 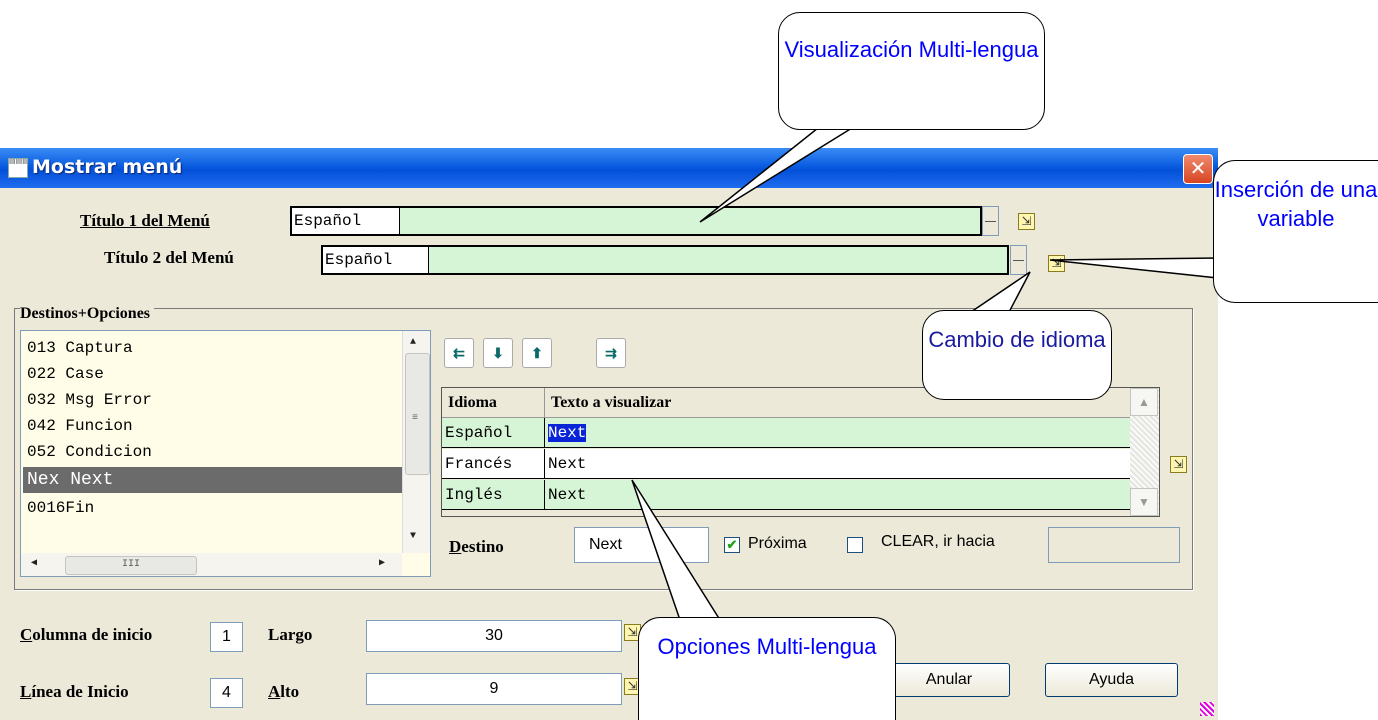 What do you see at coordinates (1295, 231) in the screenshot?
I see `callout-insercion: Inserción de una variable` at bounding box center [1295, 231].